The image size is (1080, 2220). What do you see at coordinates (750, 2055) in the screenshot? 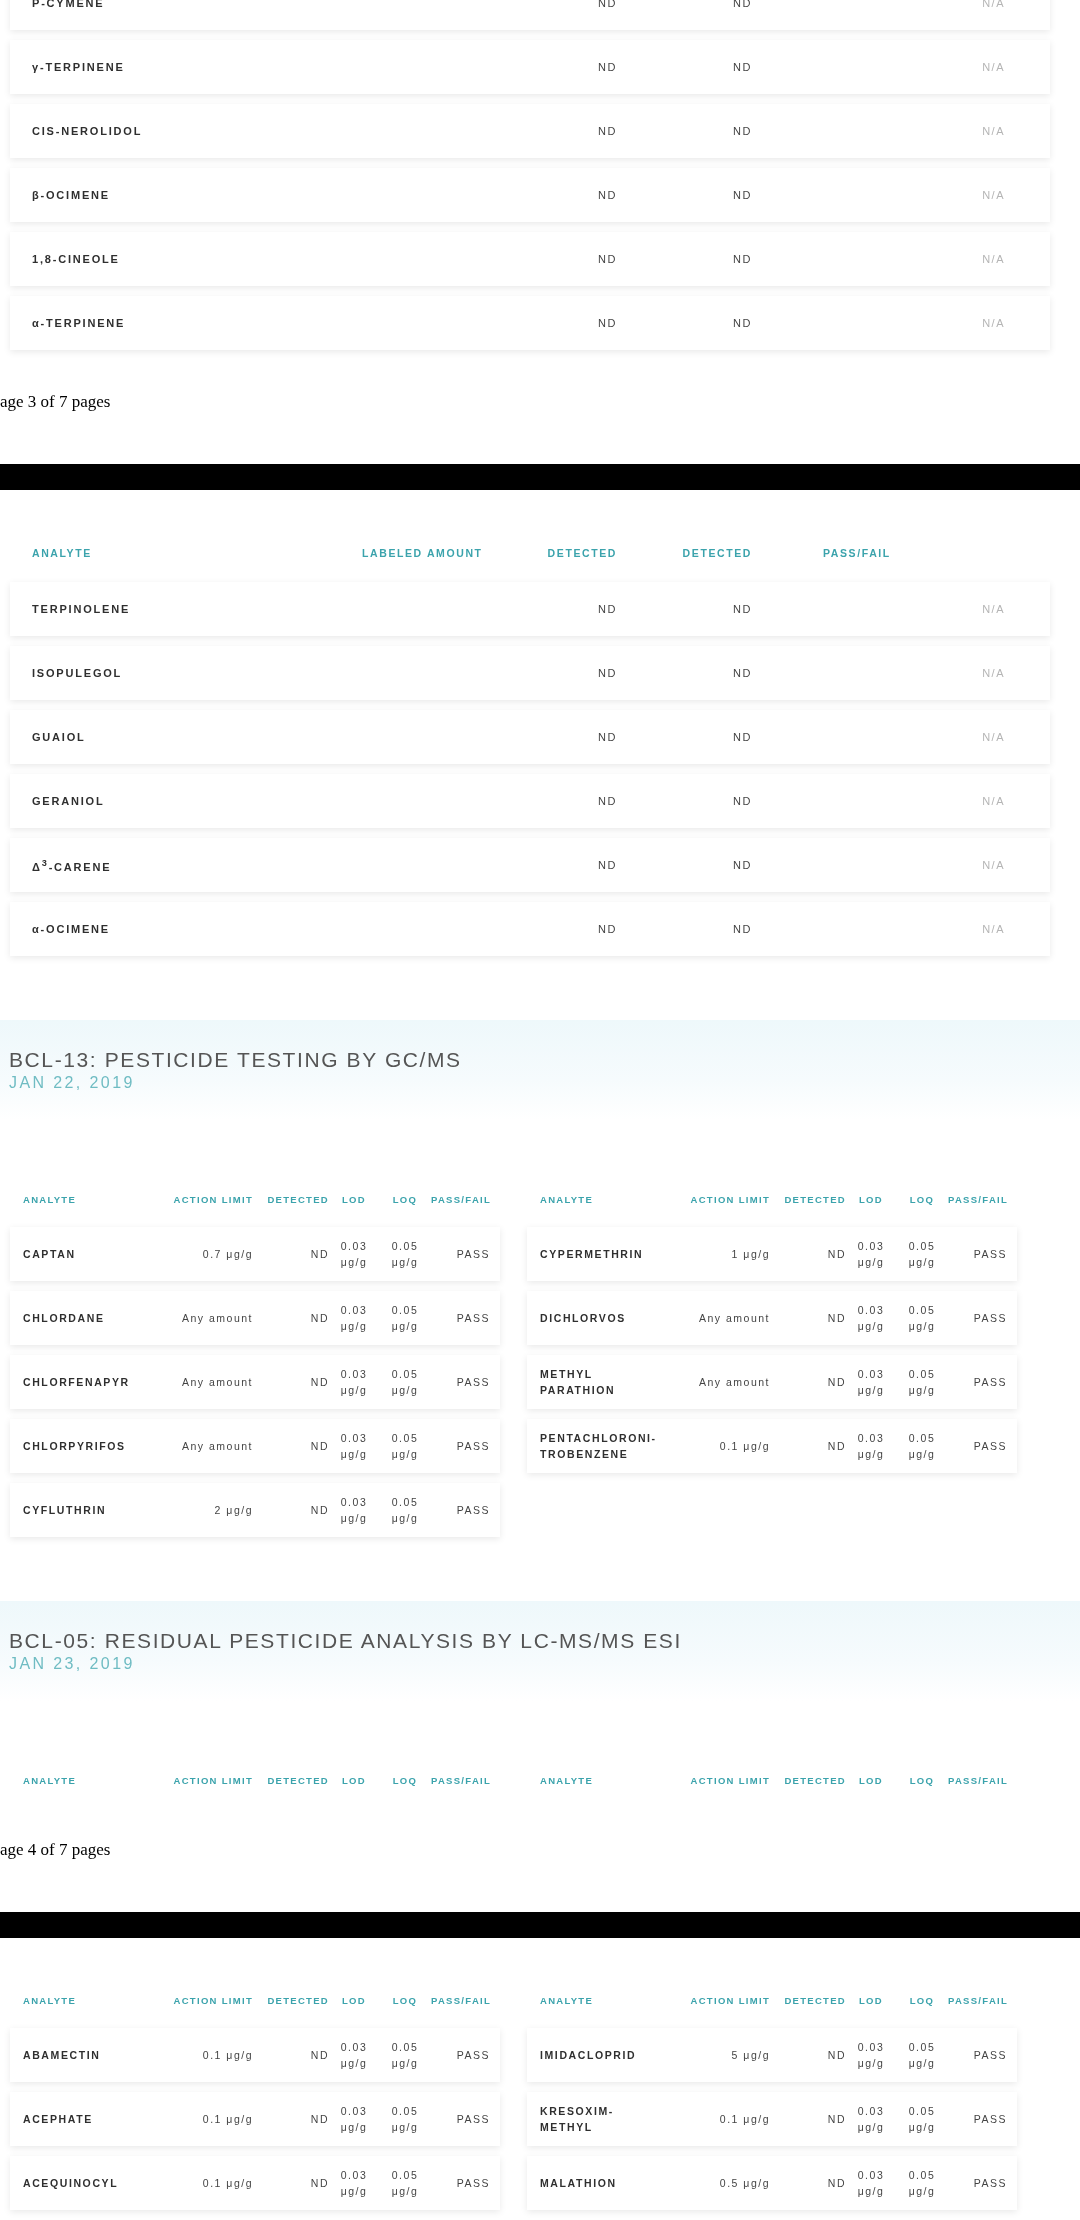
I see `table-cell-text: 5 μg/g` at bounding box center [750, 2055].